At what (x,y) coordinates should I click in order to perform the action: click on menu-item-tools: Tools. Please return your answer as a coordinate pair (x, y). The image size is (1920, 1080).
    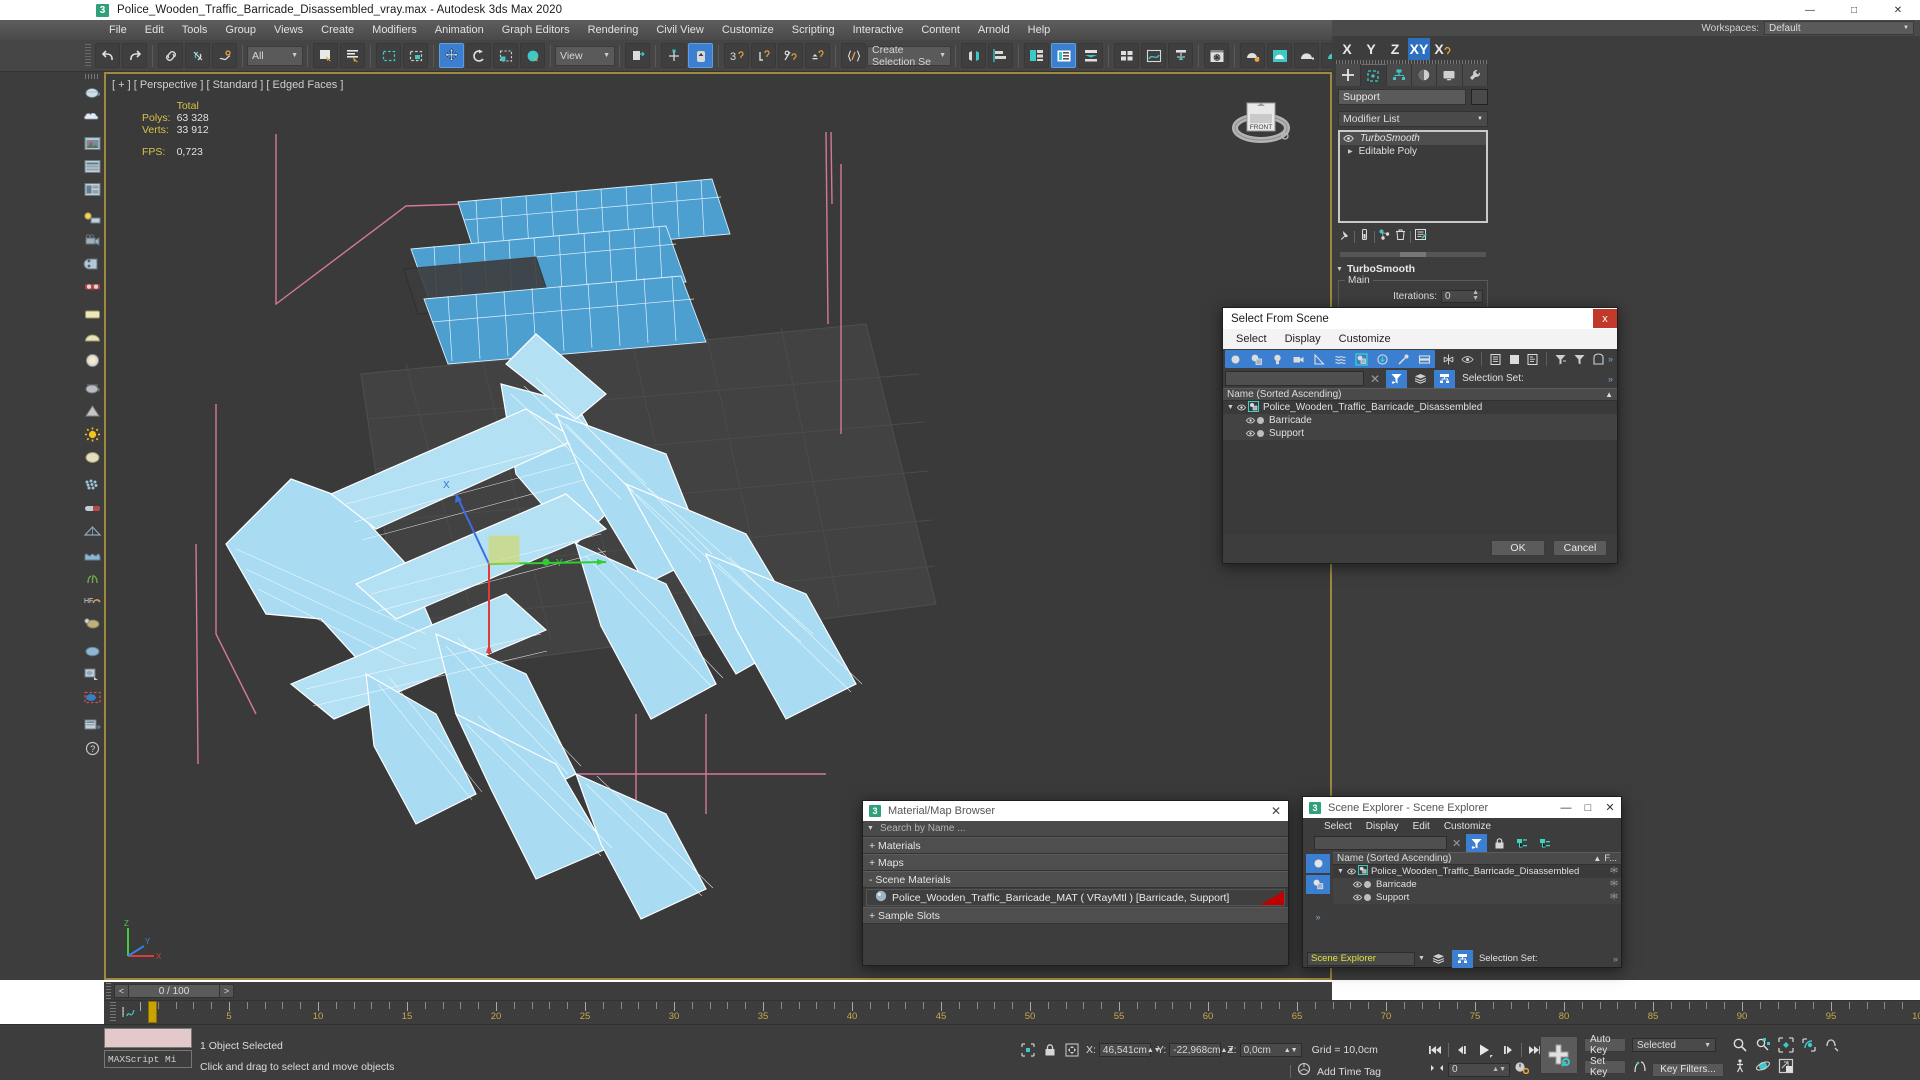
    Looking at the image, I should click on (195, 30).